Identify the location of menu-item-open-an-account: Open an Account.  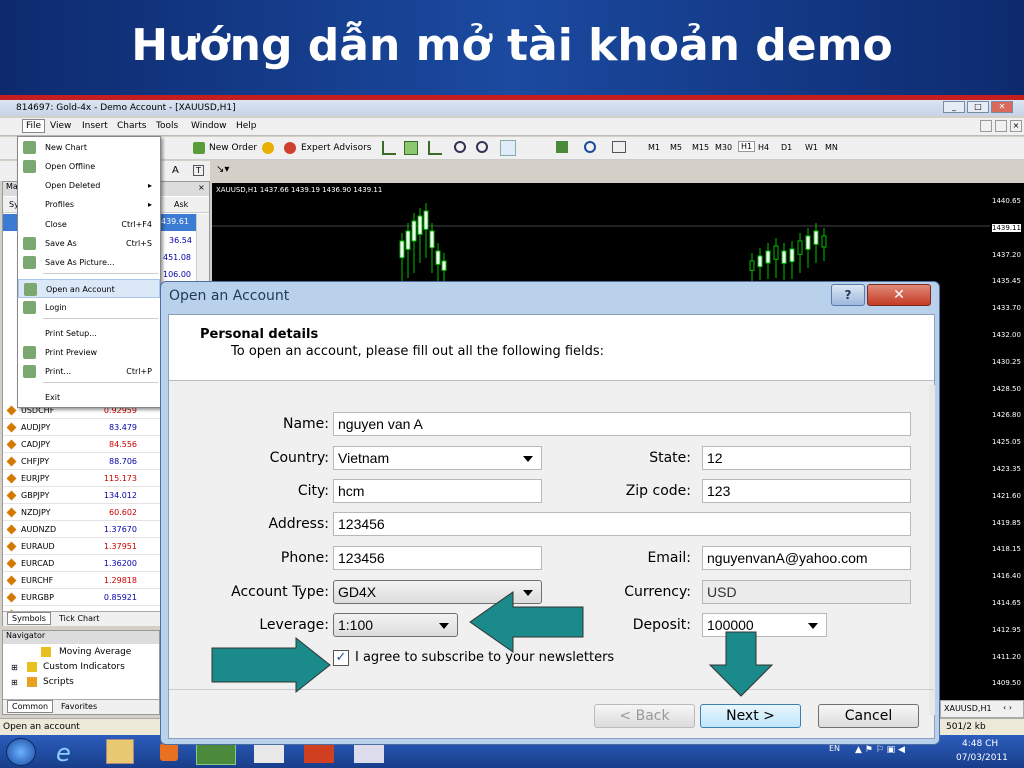
(89, 288).